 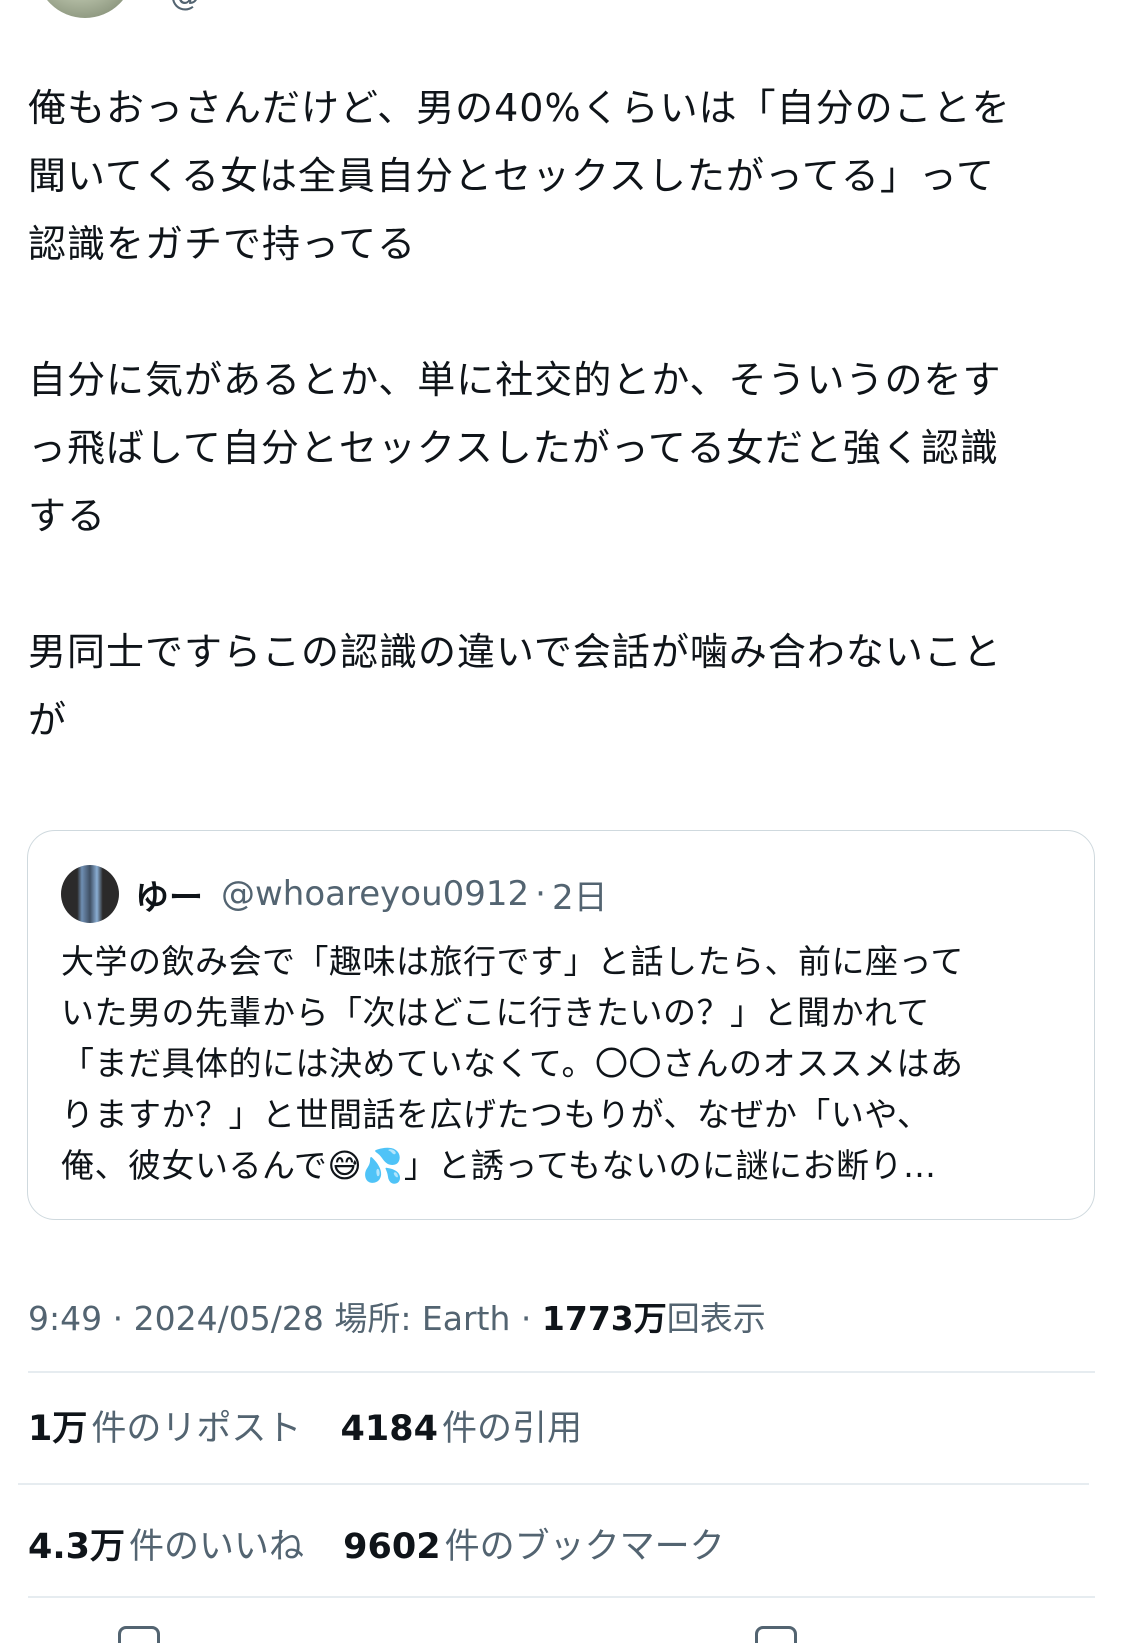 I want to click on reply-icon, so click(x=139, y=1634).